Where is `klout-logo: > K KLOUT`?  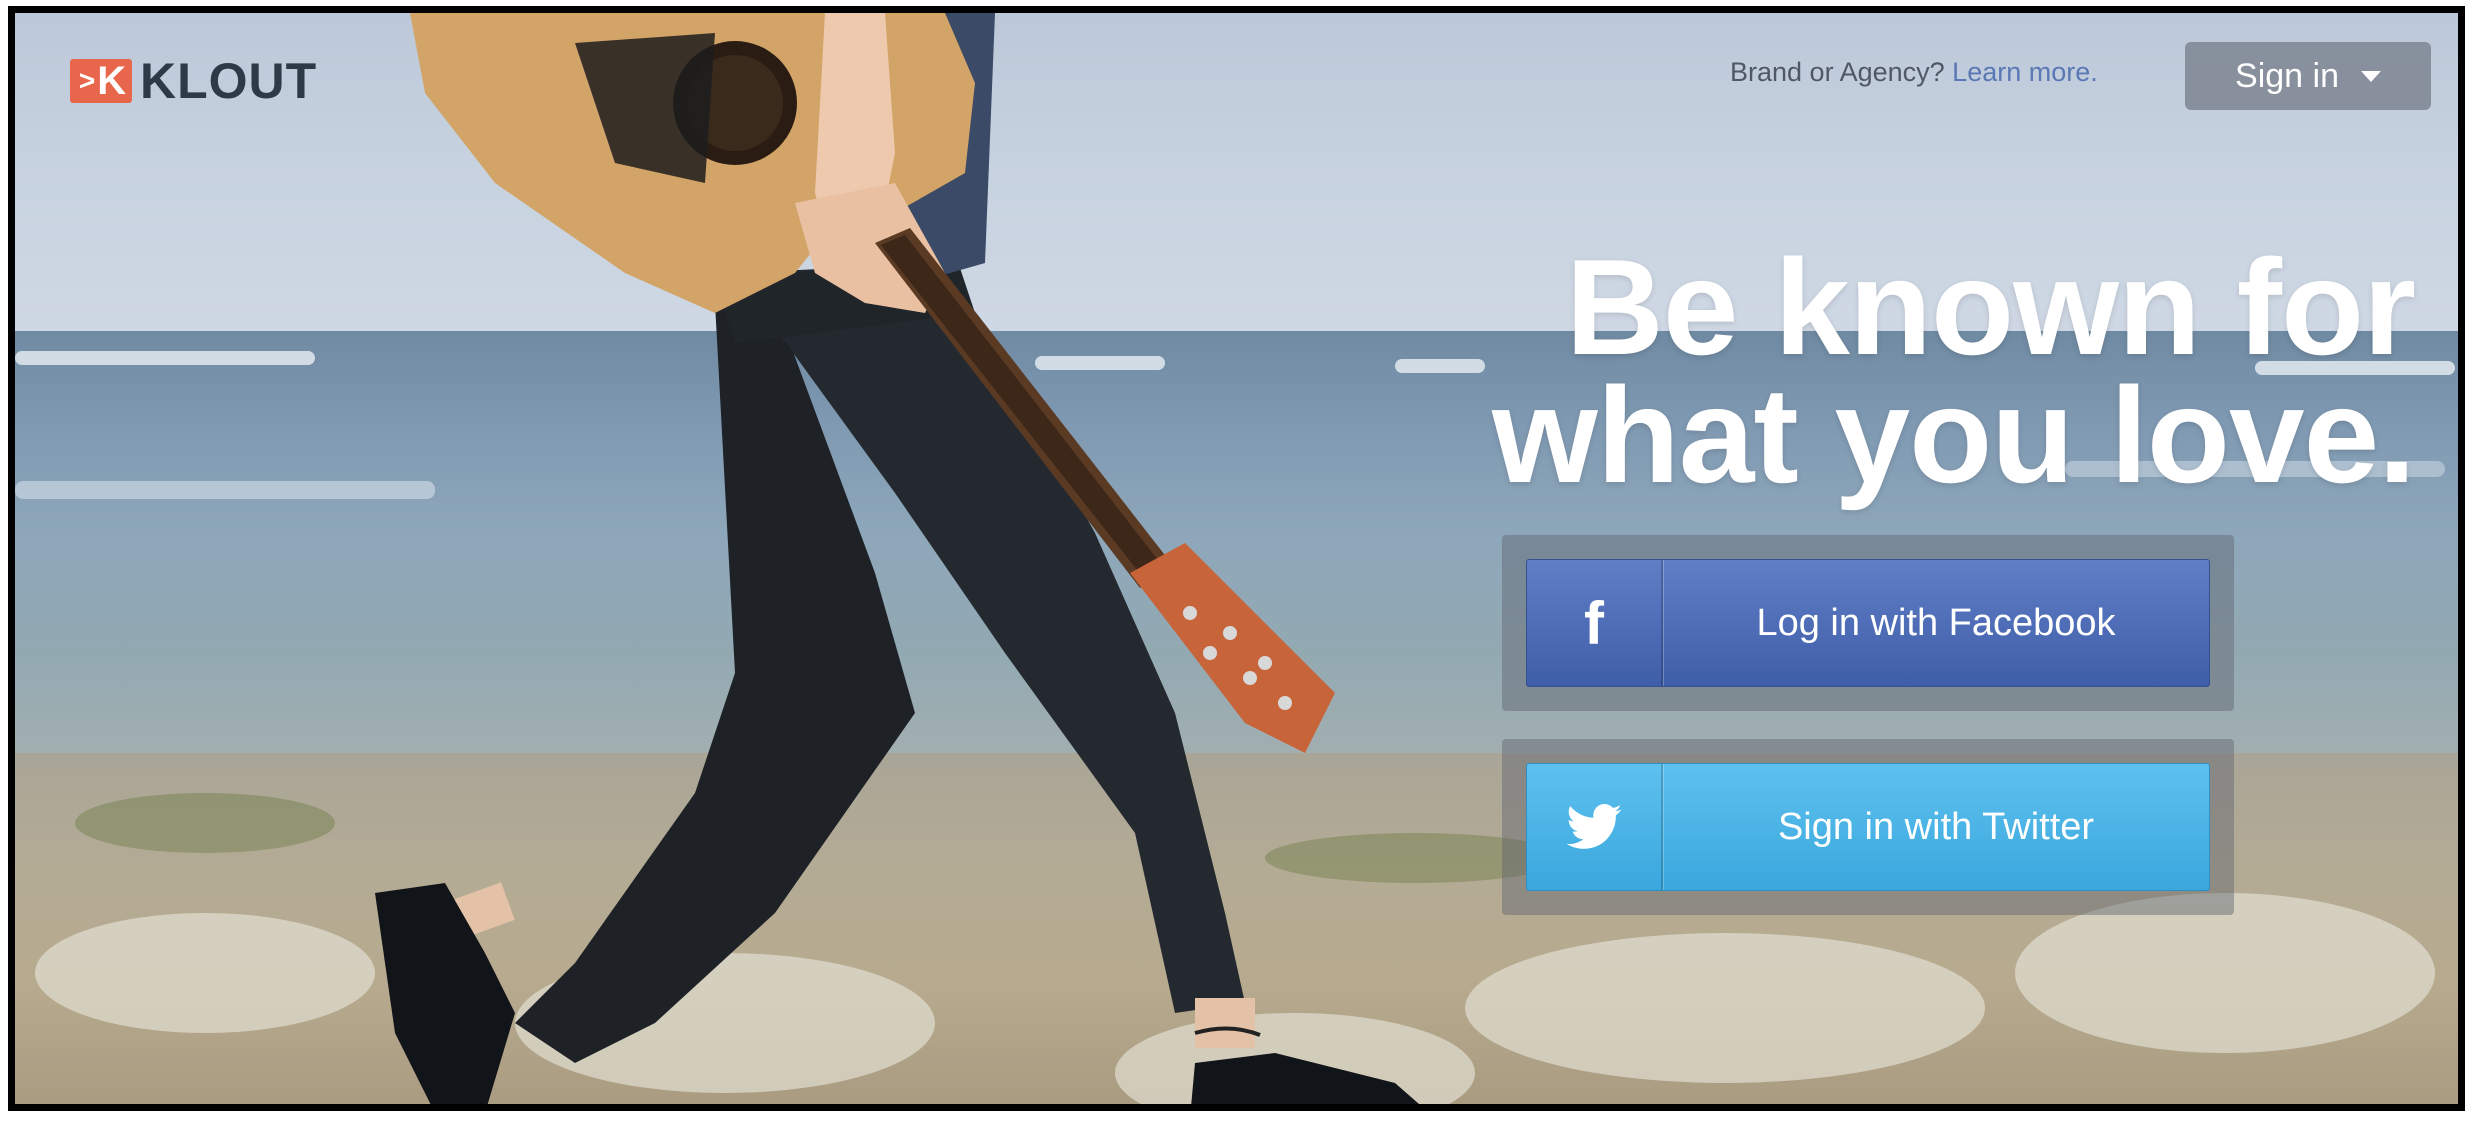
klout-logo: > K KLOUT is located at coordinates (193, 81).